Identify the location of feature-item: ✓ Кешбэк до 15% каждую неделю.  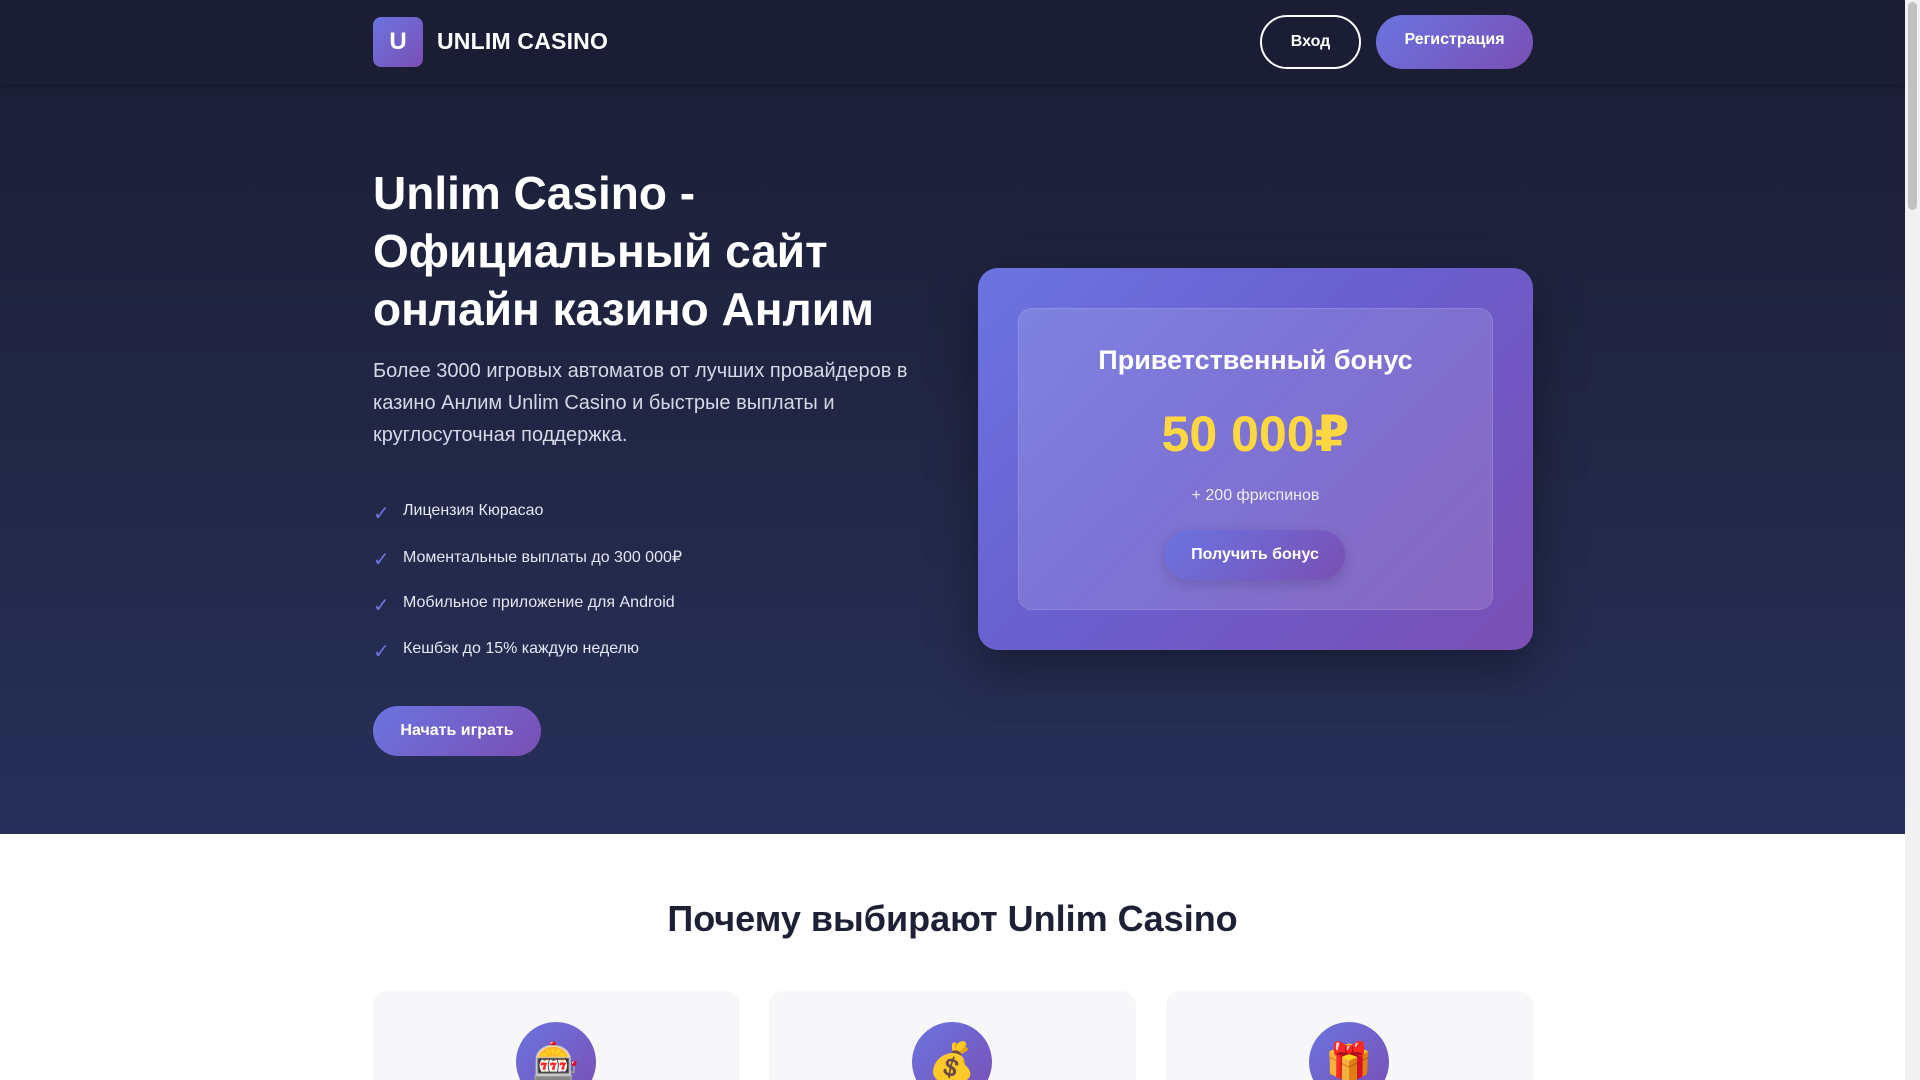
(653, 649).